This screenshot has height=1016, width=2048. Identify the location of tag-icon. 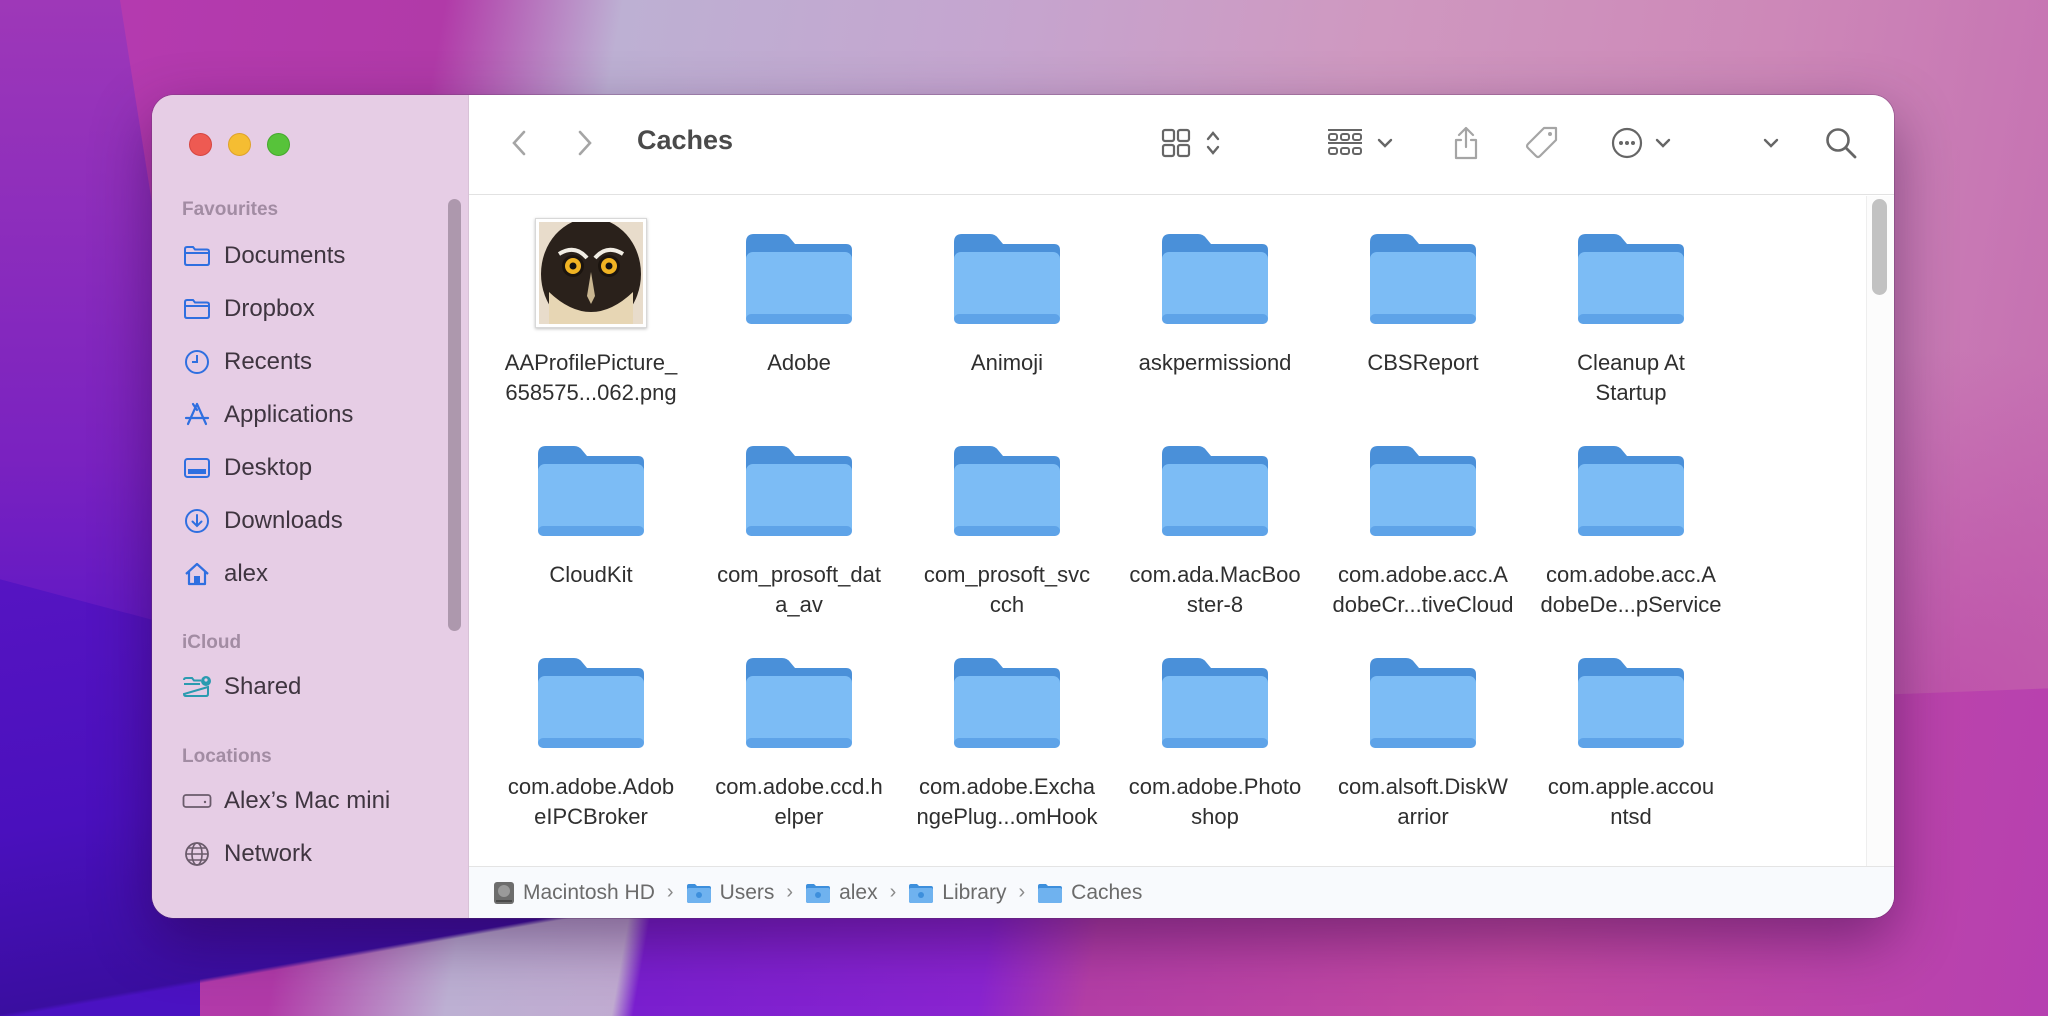
(1542, 145).